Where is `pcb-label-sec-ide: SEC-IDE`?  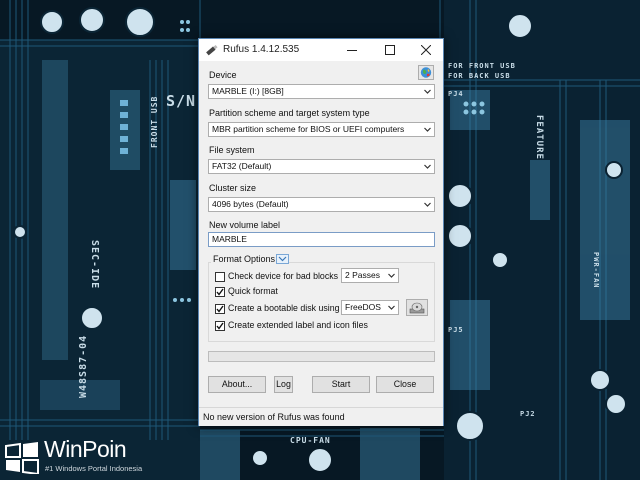
pcb-label-sec-ide: SEC-IDE is located at coordinates (94, 265).